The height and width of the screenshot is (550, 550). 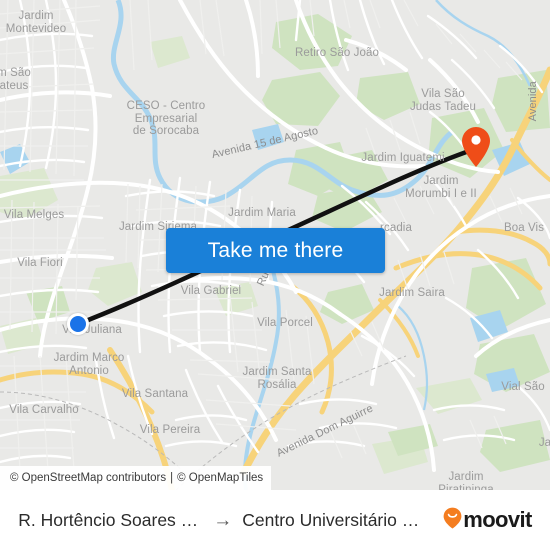 What do you see at coordinates (452, 520) in the screenshot?
I see `moovit-pin-icon` at bounding box center [452, 520].